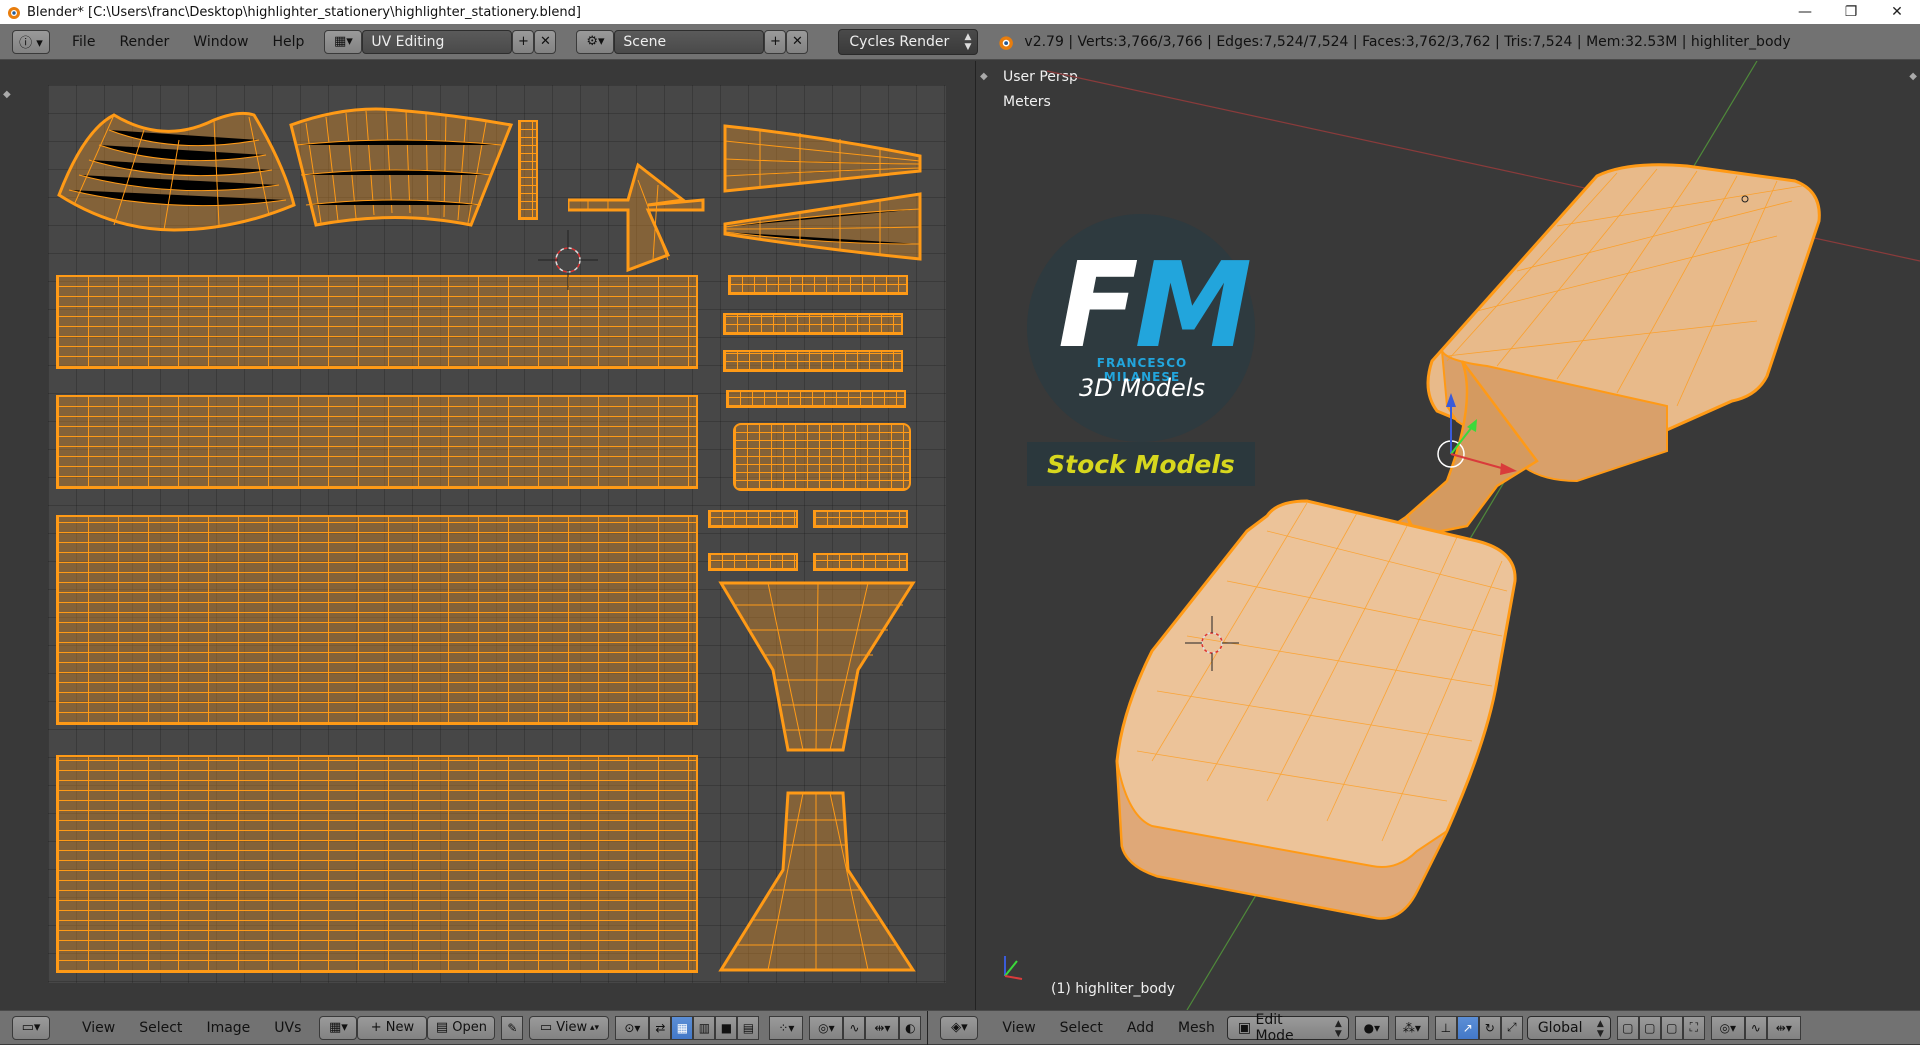 The image size is (1920, 1045). I want to click on menu-window: Window, so click(220, 42).